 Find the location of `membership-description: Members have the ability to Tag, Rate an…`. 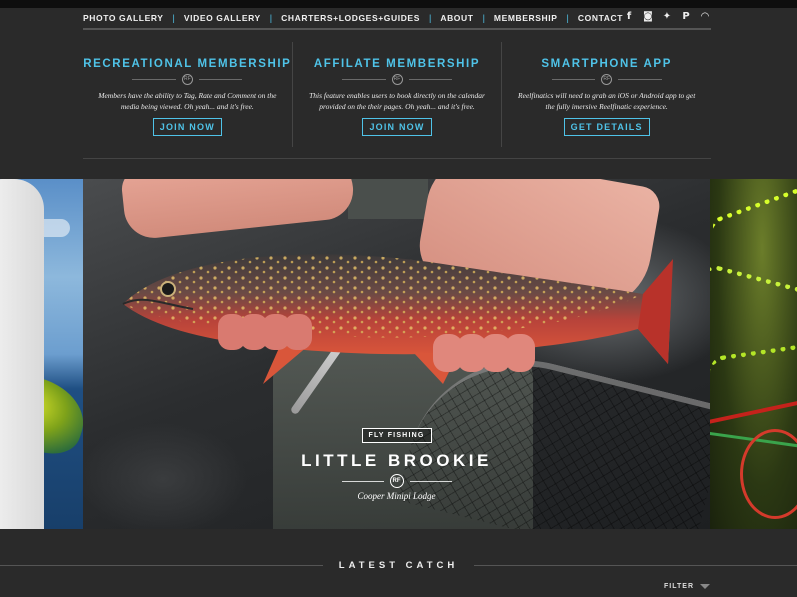

membership-description: Members have the ability to Tag, Rate an… is located at coordinates (187, 101).